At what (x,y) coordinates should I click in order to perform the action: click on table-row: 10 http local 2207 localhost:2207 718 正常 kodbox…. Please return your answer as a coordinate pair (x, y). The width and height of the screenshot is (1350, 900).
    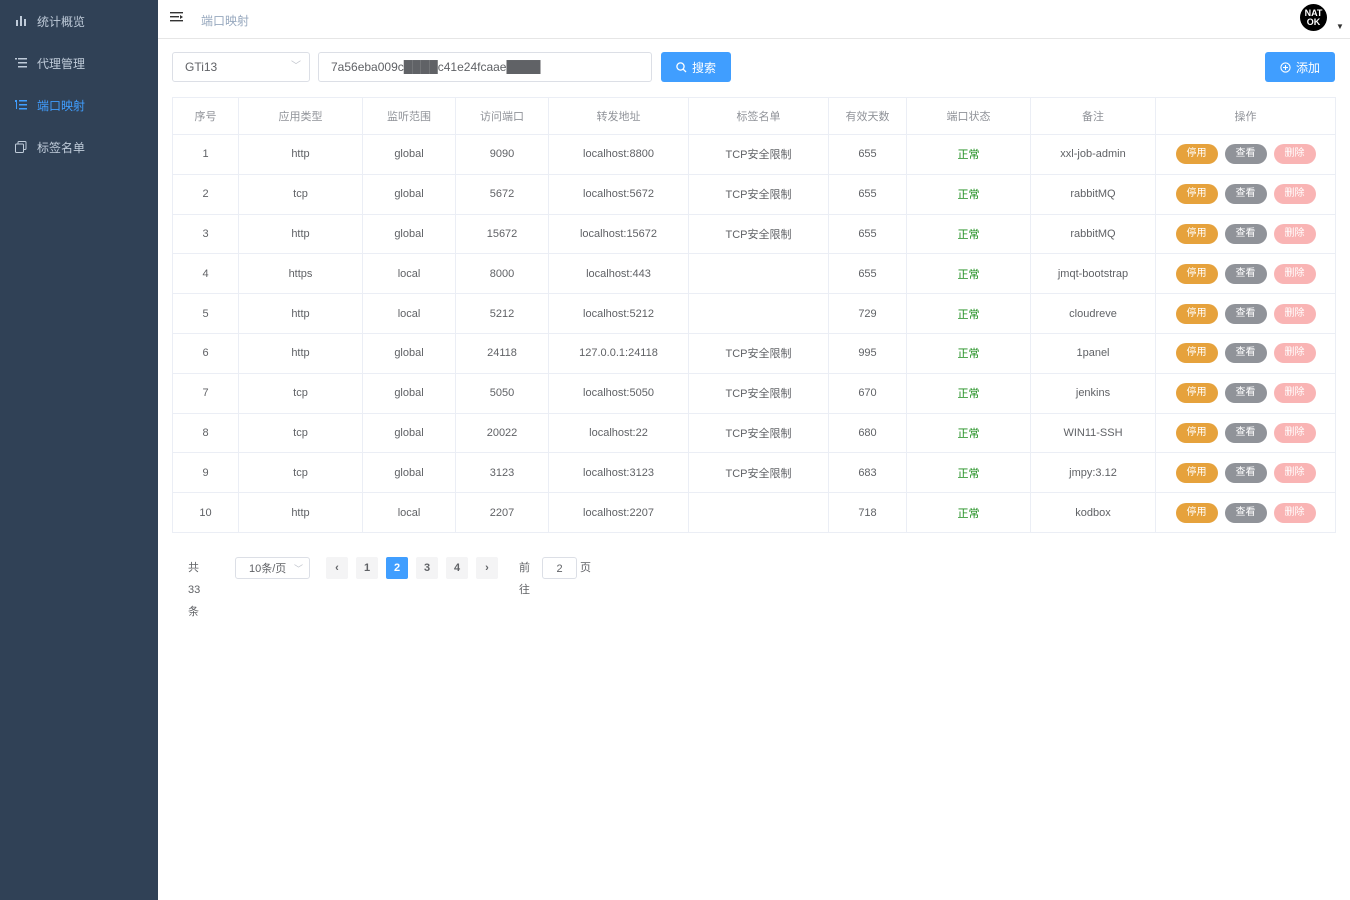
    Looking at the image, I should click on (754, 512).